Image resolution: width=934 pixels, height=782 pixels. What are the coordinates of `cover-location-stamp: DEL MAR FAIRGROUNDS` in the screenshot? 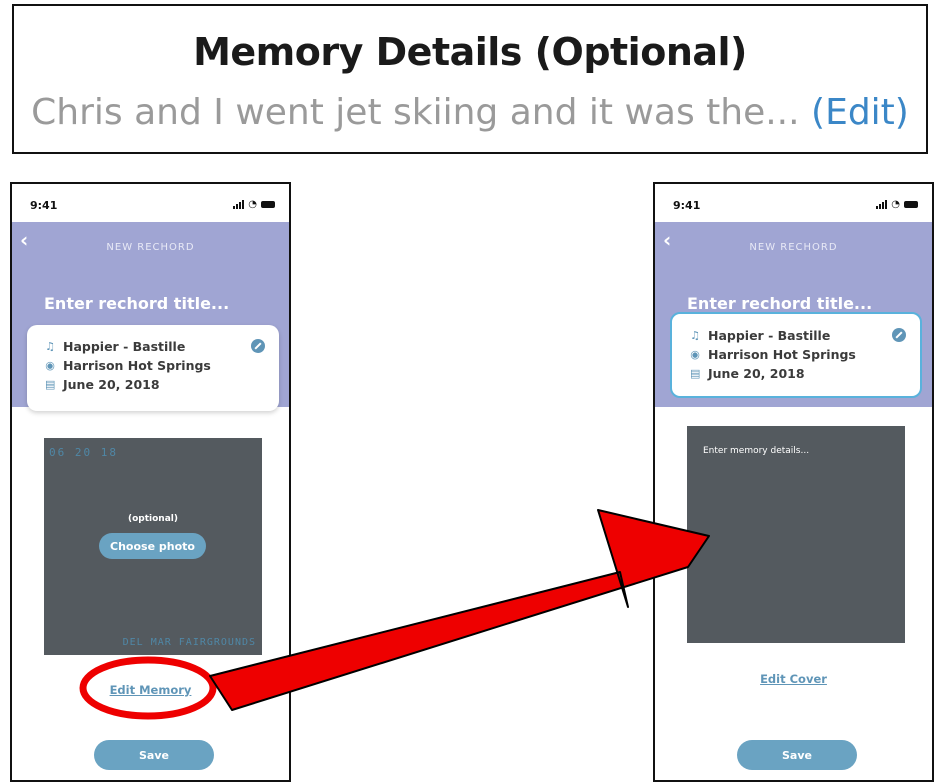 It's located at (189, 642).